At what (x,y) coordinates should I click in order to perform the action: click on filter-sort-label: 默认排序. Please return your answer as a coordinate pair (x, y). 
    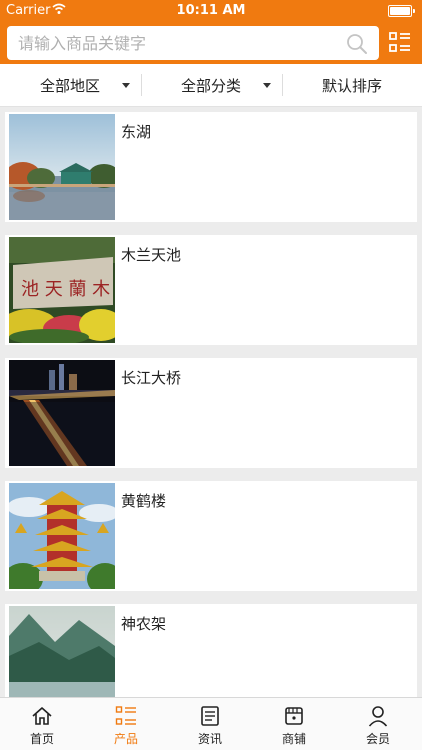
    Looking at the image, I should click on (351, 85).